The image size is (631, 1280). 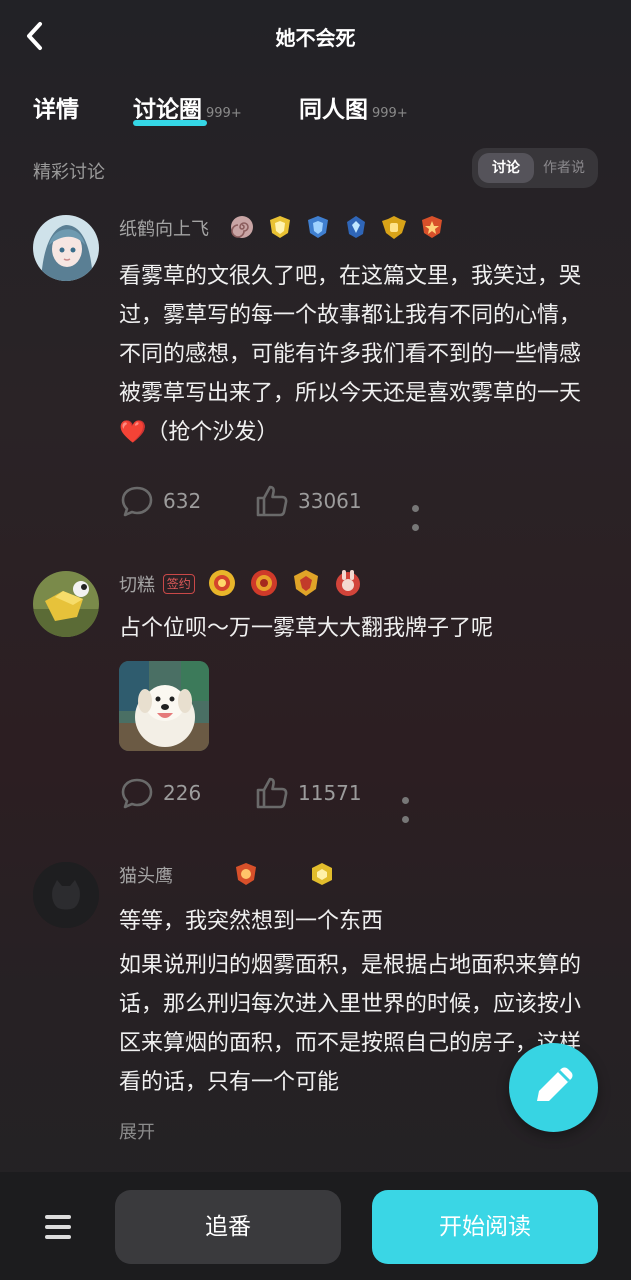 What do you see at coordinates (182, 501) in the screenshot?
I see `comment-count: 632` at bounding box center [182, 501].